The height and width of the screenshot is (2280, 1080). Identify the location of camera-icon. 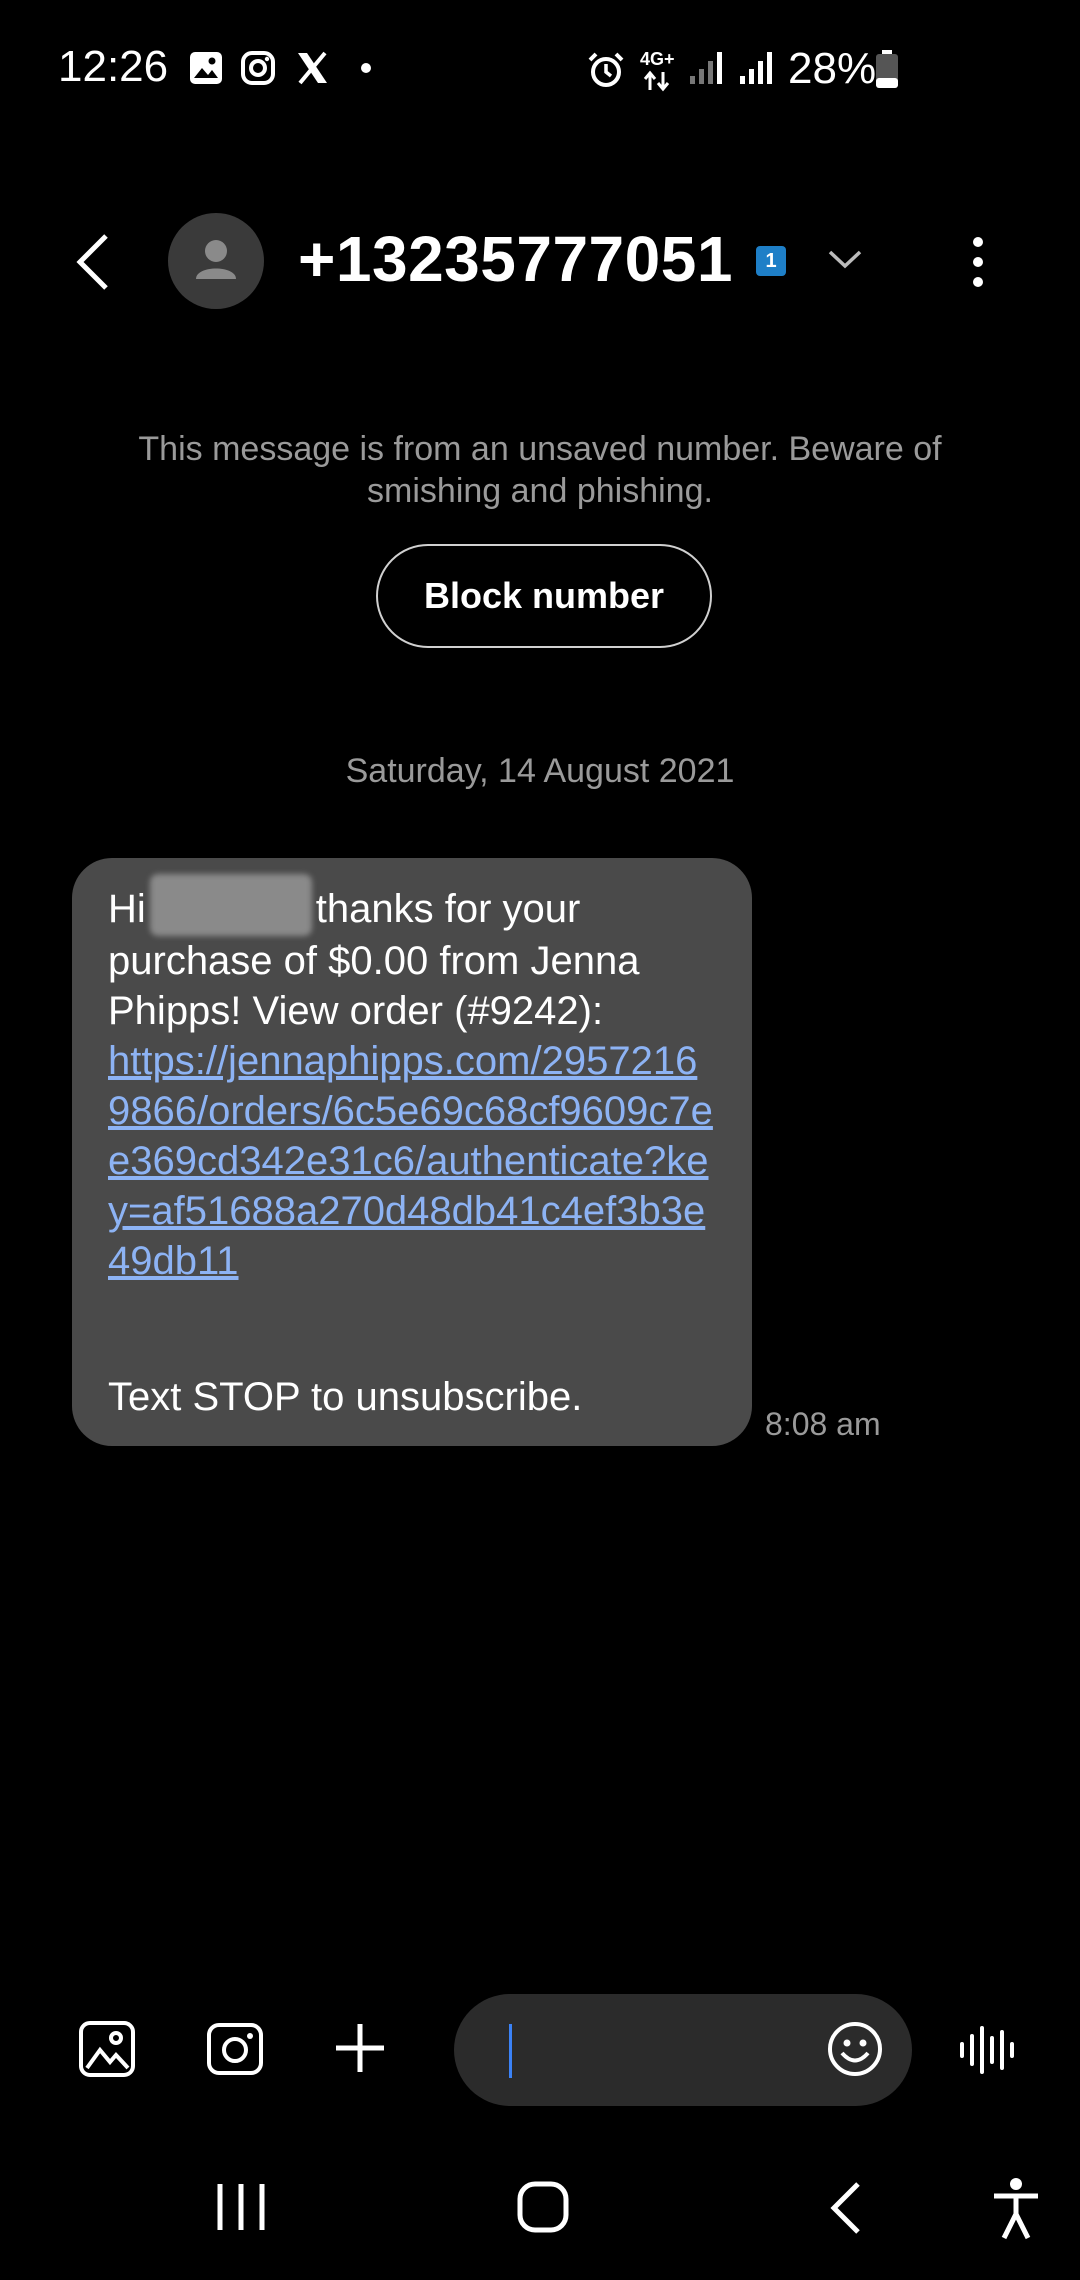
(235, 2049).